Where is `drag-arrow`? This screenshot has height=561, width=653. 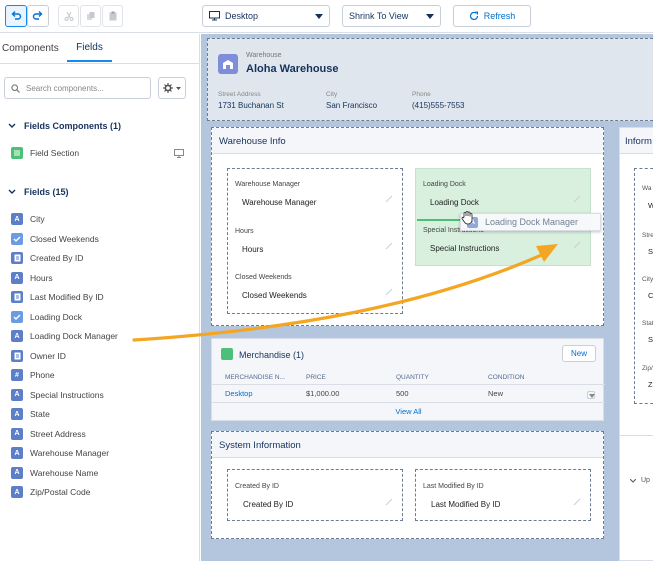 drag-arrow is located at coordinates (345, 293).